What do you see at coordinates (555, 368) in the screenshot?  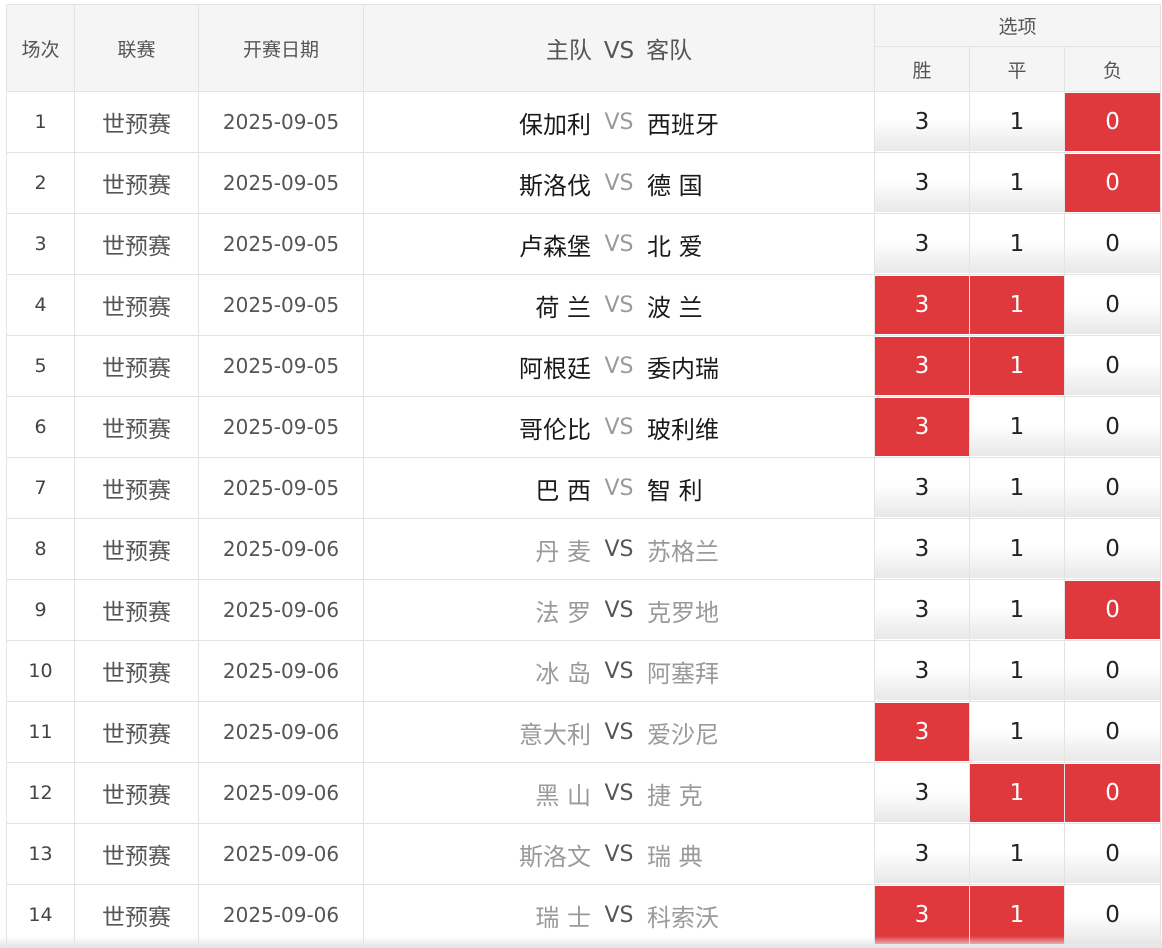 I see `home-team: 阿根廷` at bounding box center [555, 368].